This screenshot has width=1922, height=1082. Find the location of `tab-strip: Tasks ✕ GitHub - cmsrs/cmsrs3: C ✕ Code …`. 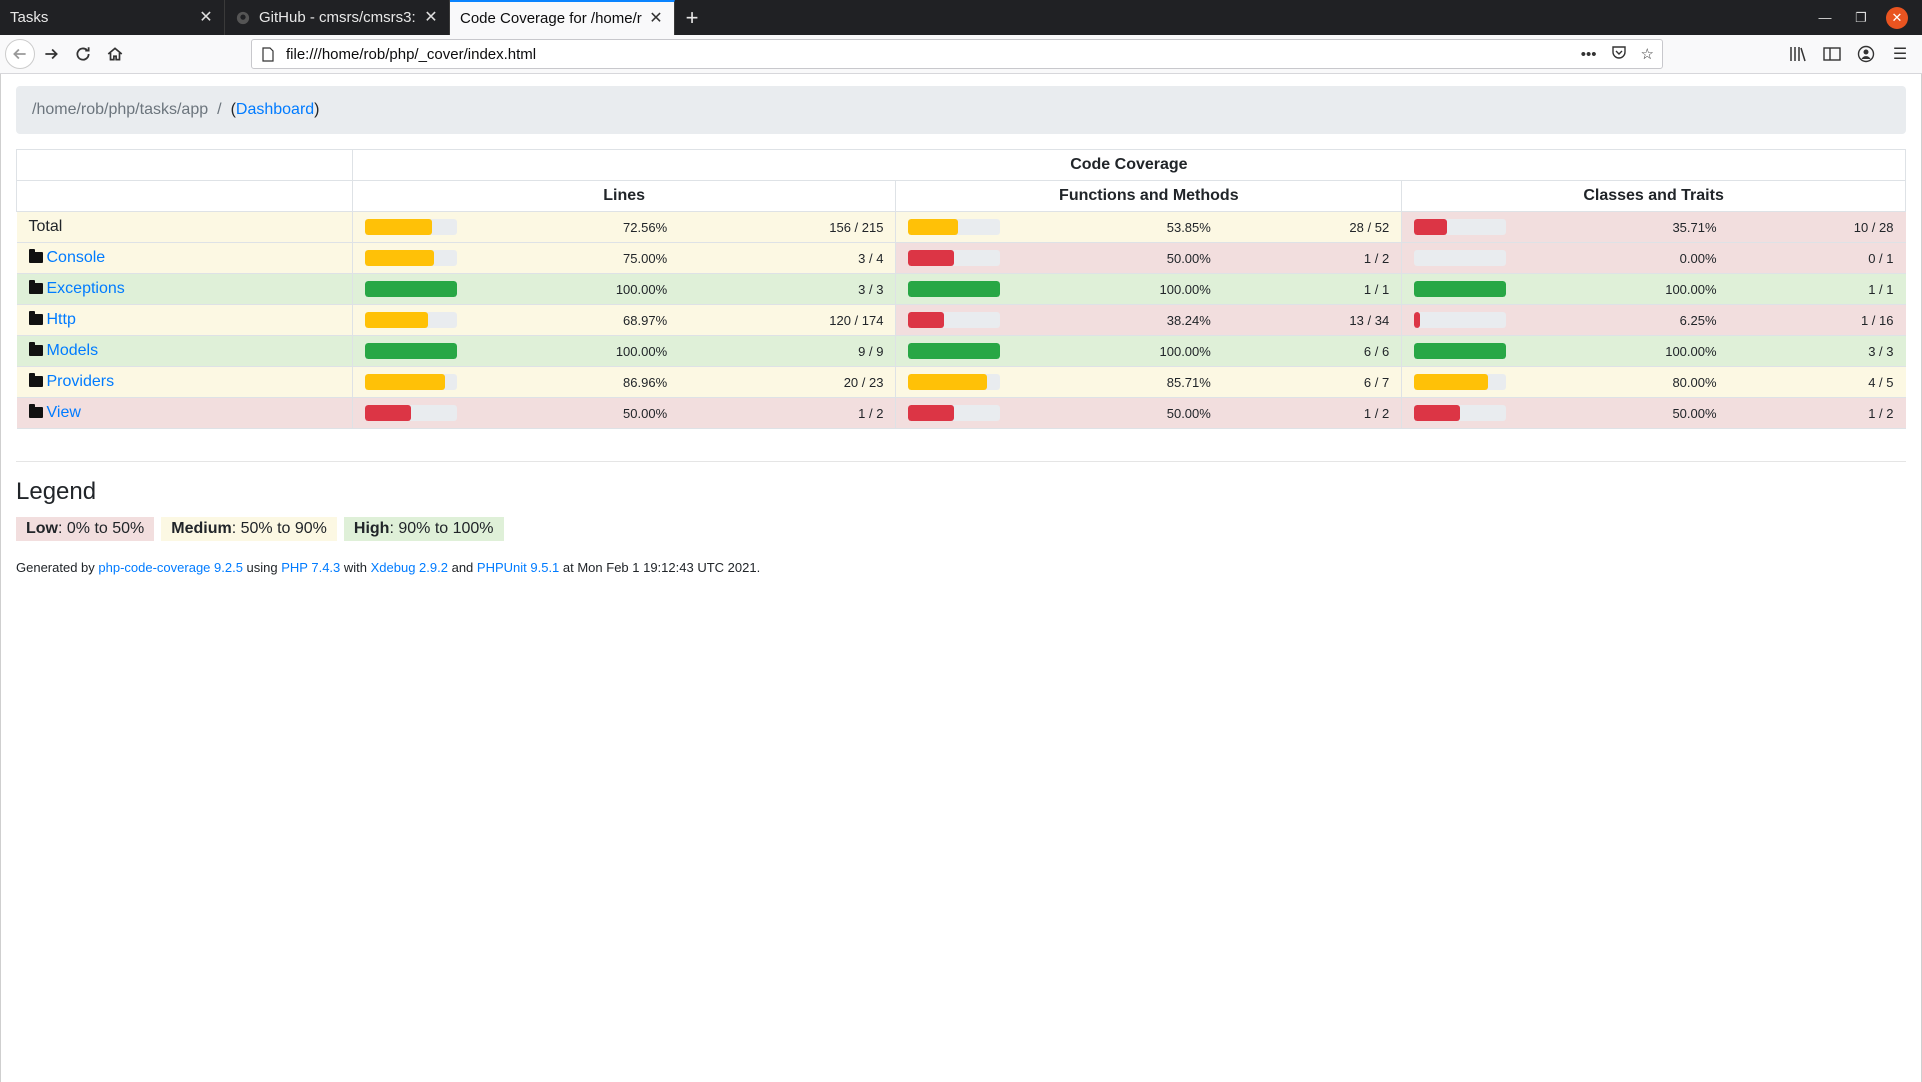

tab-strip: Tasks ✕ GitHub - cmsrs/cmsrs3: C ✕ Code … is located at coordinates (961, 17).